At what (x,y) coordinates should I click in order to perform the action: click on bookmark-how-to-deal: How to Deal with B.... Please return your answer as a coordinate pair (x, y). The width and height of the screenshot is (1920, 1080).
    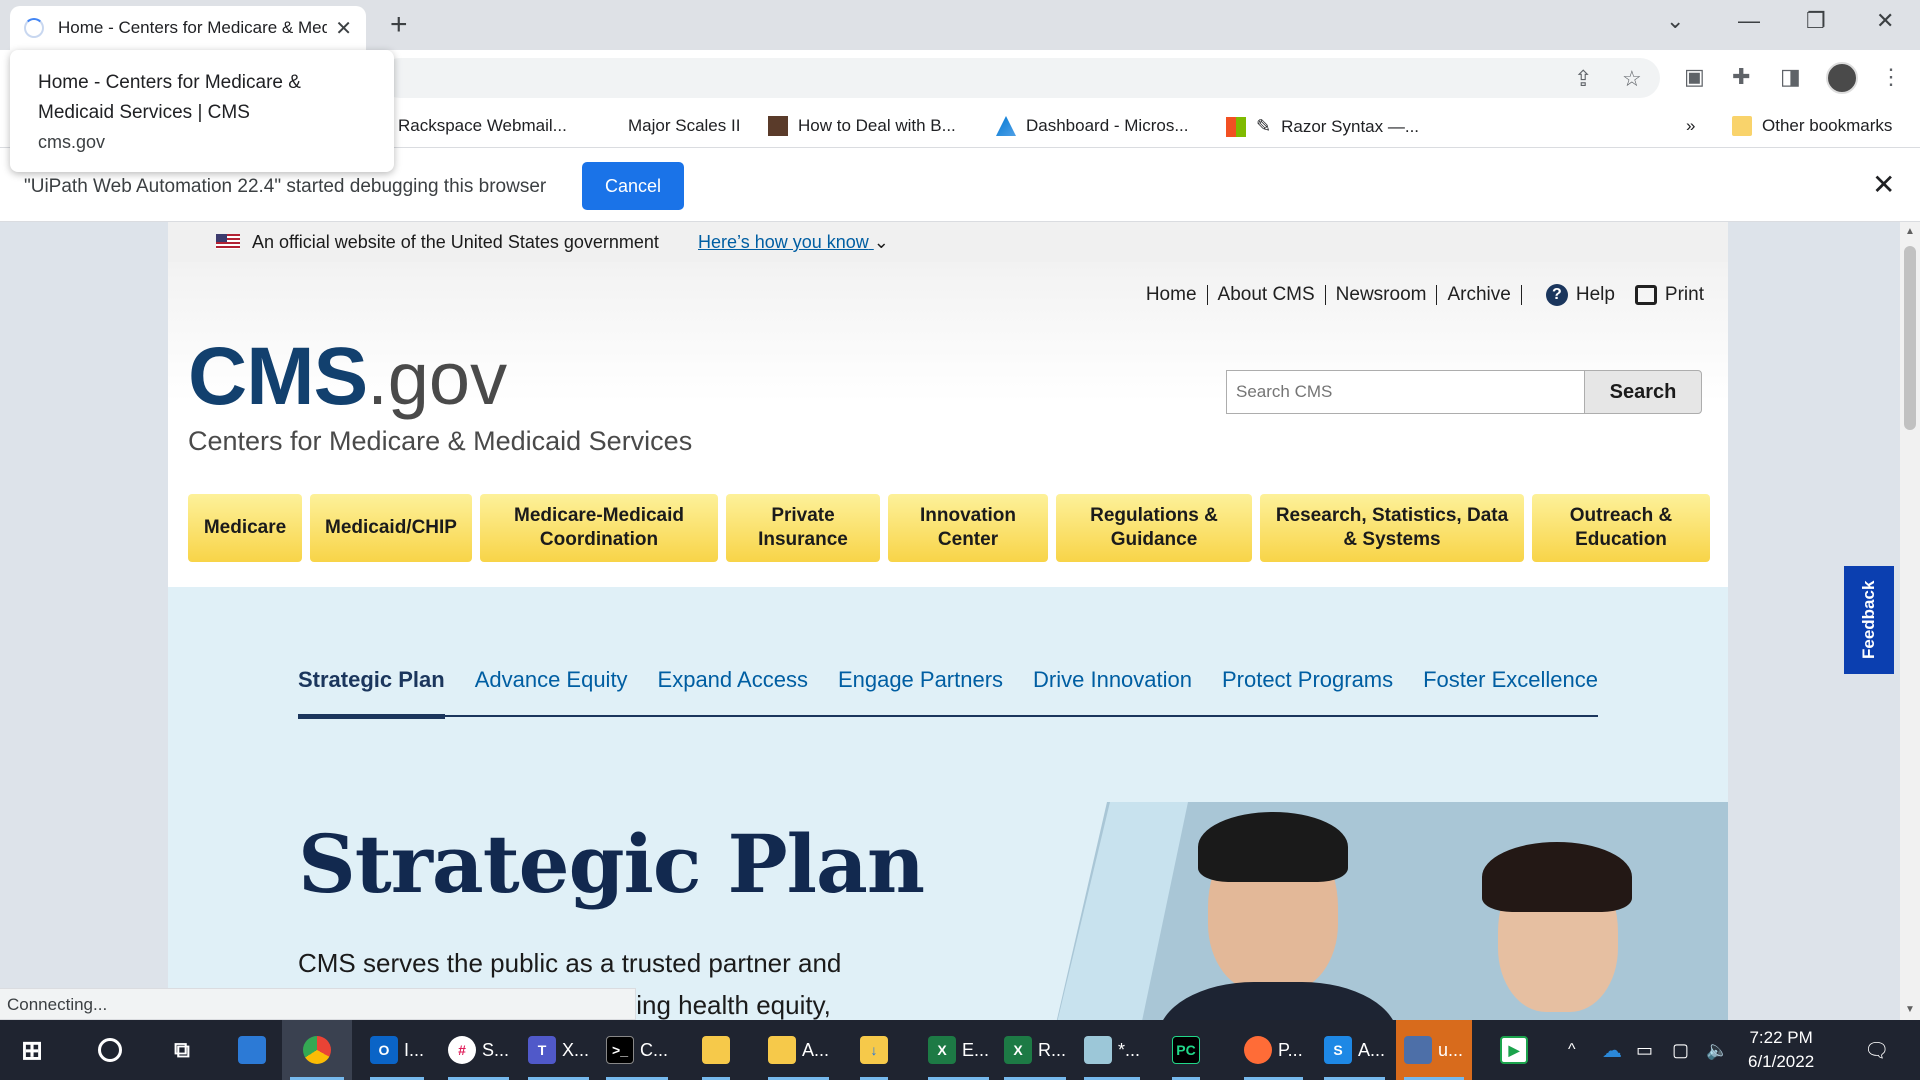
    Looking at the image, I should click on (862, 126).